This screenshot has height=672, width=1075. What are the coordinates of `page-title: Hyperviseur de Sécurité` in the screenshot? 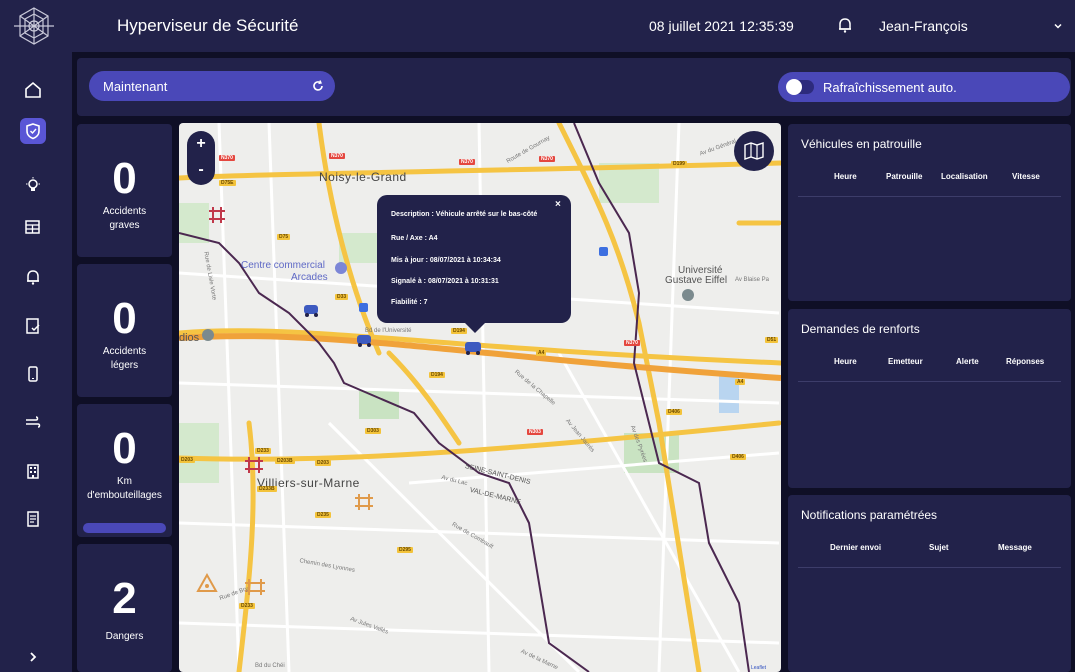 It's located at (208, 25).